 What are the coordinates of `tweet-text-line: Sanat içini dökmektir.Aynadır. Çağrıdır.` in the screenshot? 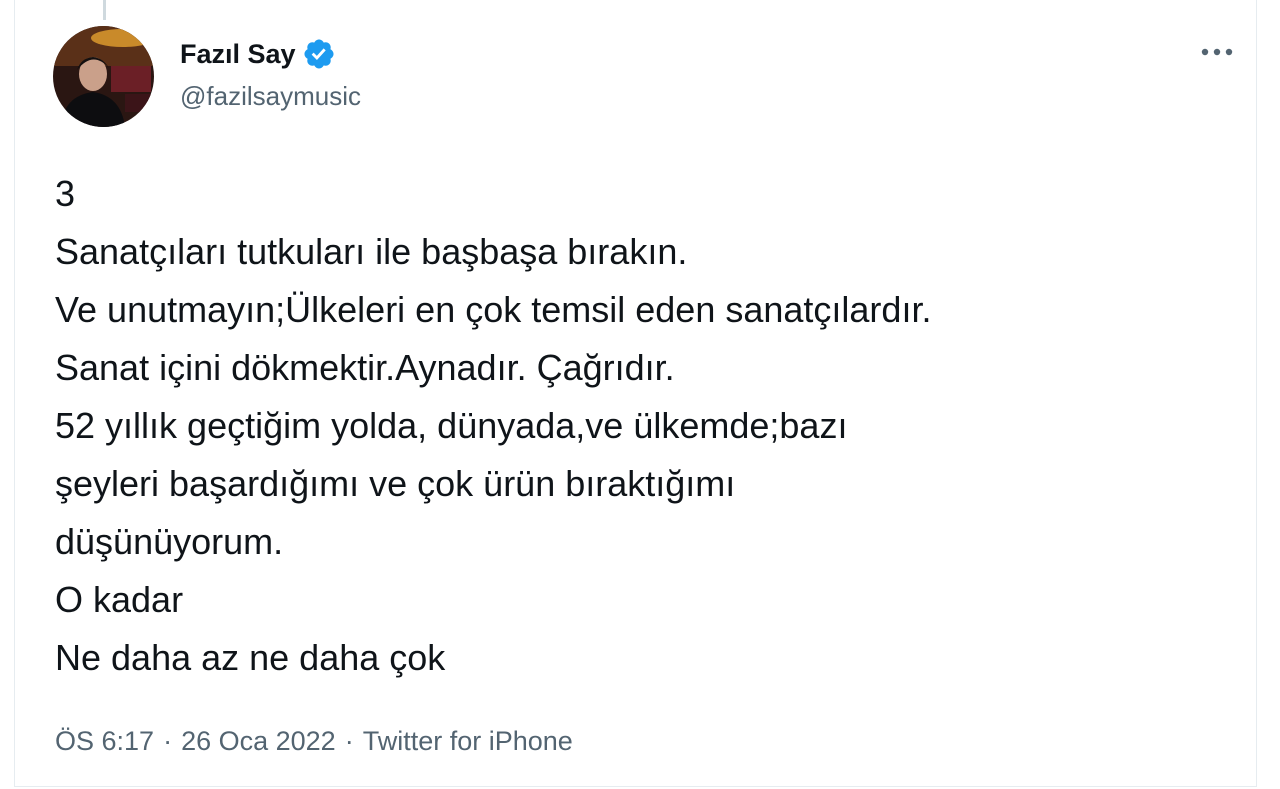 It's located at (365, 367).